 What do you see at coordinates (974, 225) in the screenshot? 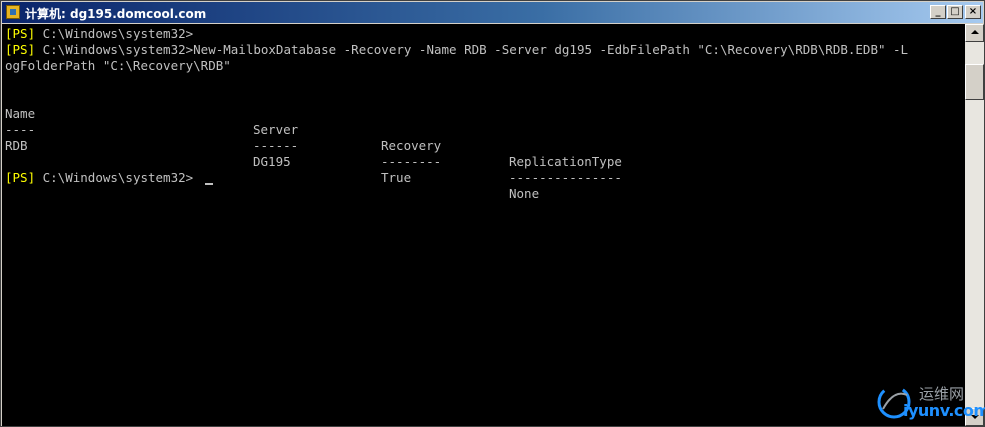
I see `vertical-scrollbar` at bounding box center [974, 225].